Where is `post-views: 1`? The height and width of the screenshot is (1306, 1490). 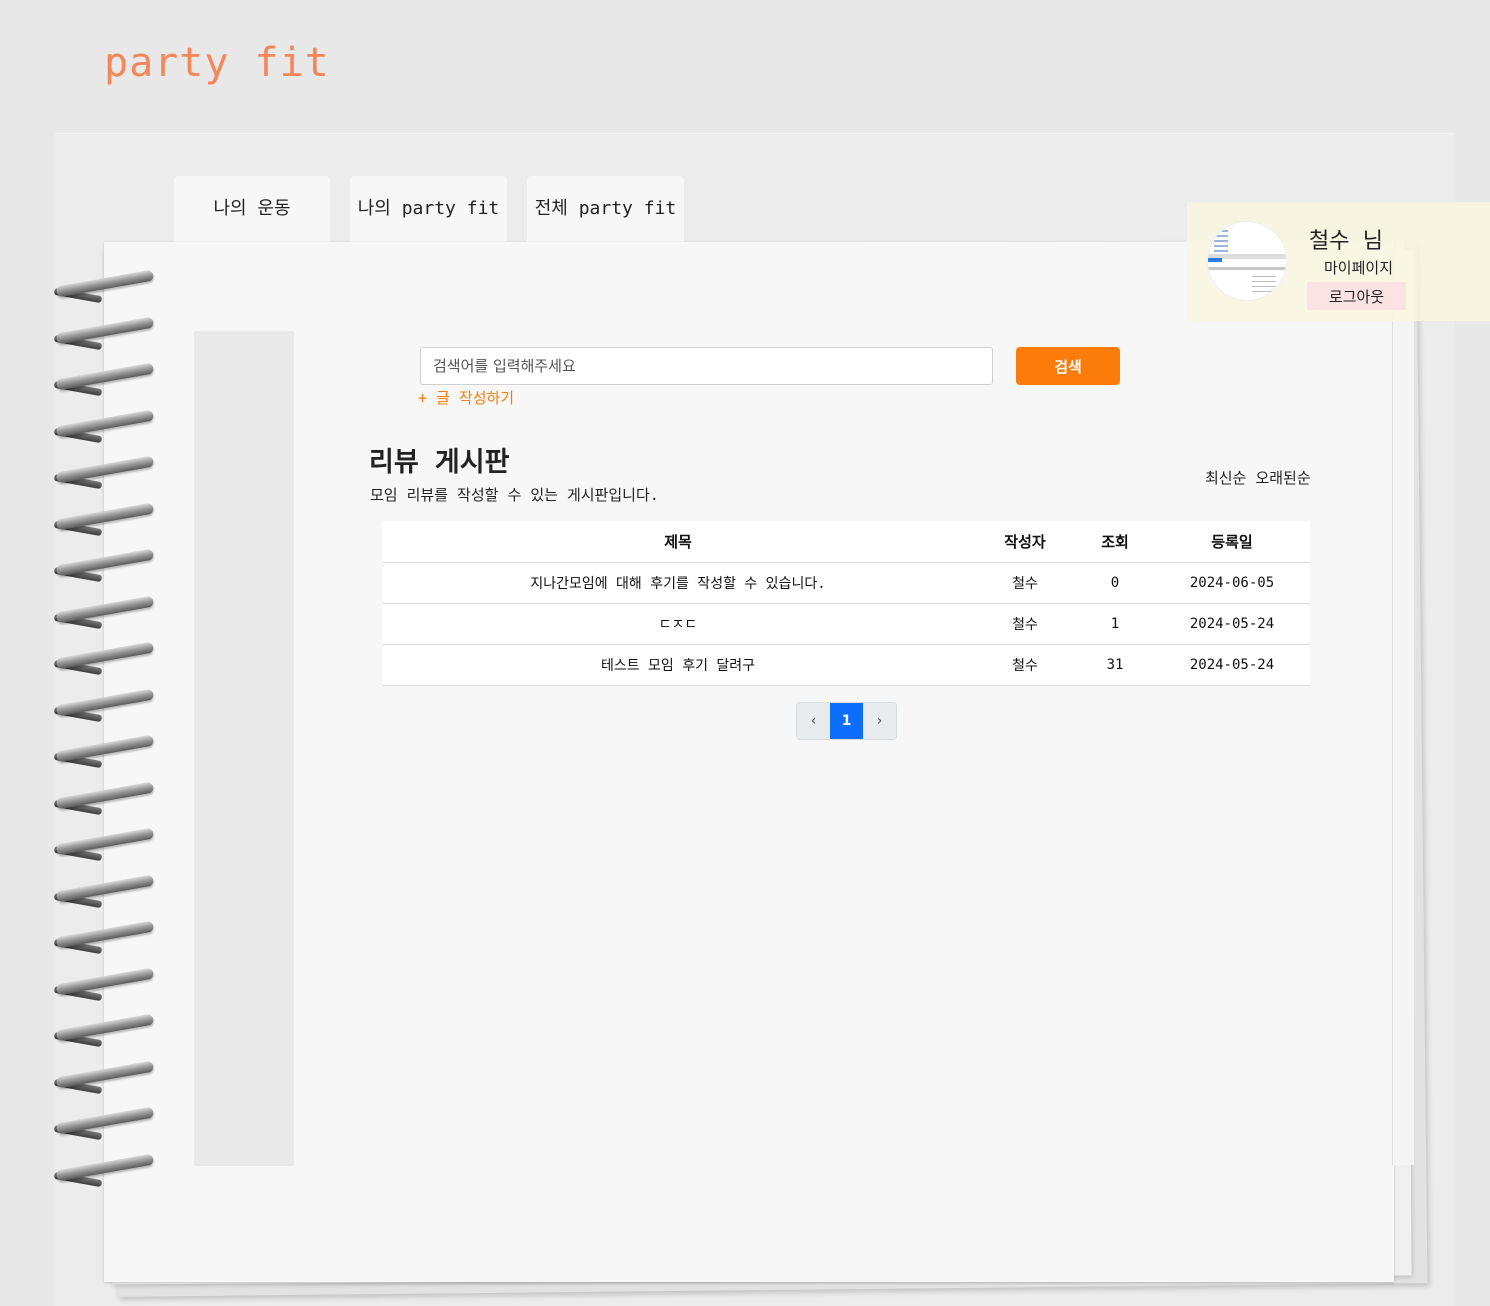
post-views: 1 is located at coordinates (1115, 624).